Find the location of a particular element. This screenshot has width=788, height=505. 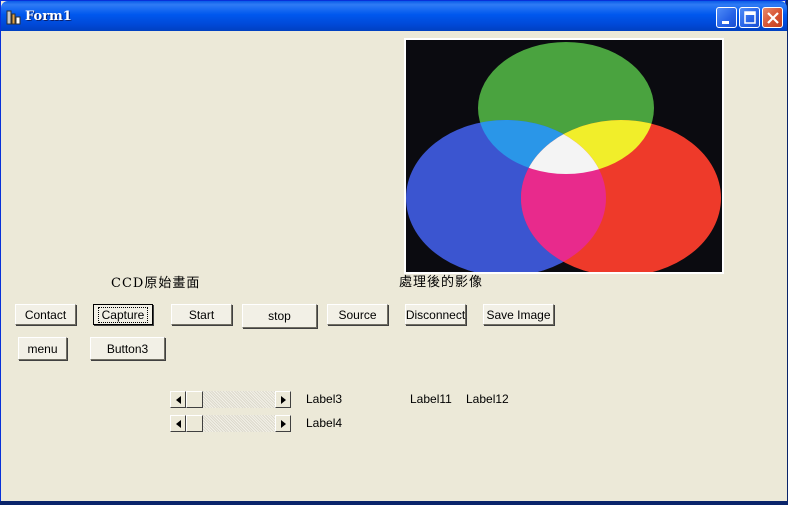

form-app-icon is located at coordinates (13, 17).